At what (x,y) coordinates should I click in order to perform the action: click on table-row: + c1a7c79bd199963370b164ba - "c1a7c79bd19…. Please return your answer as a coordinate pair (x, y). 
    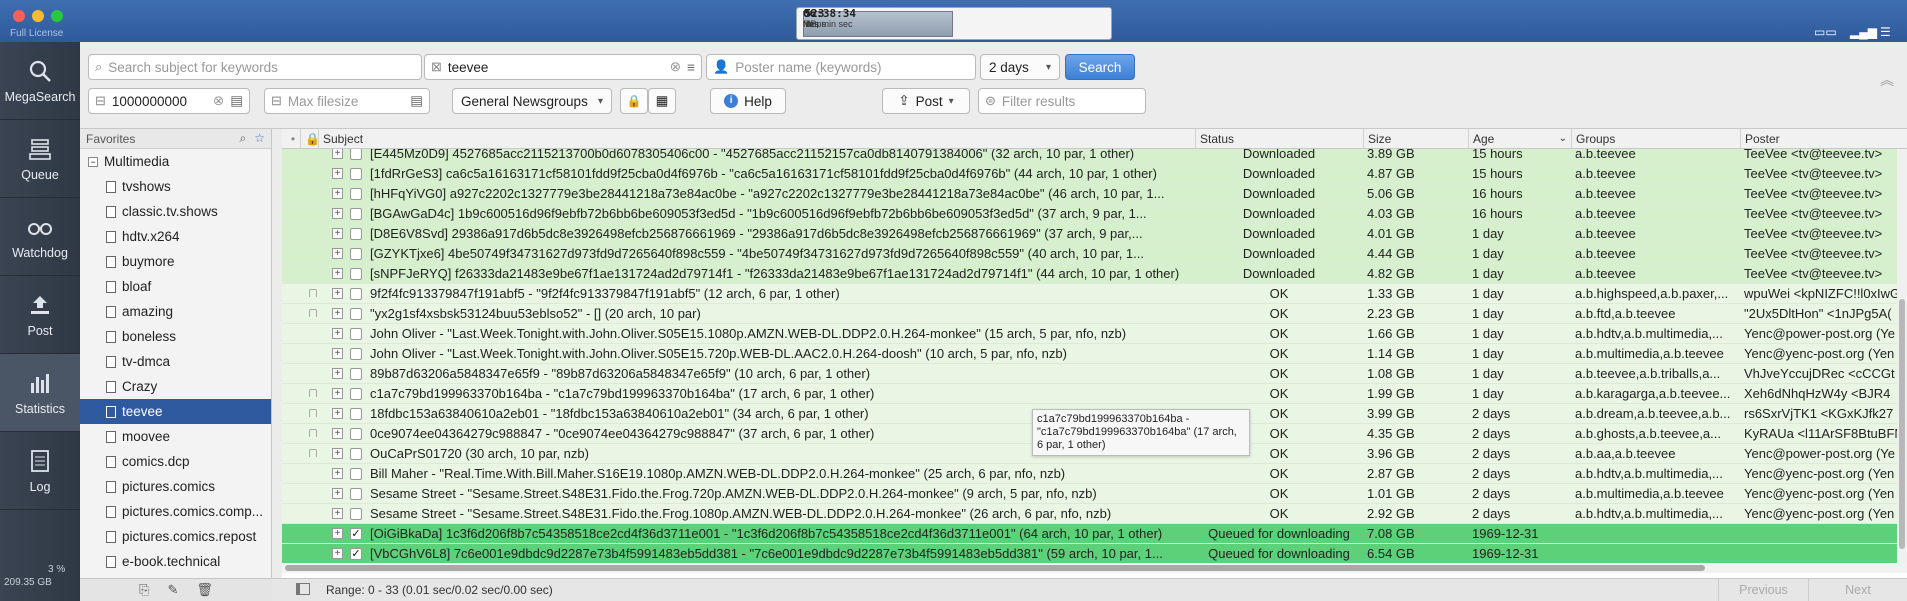
    Looking at the image, I should click on (1094, 394).